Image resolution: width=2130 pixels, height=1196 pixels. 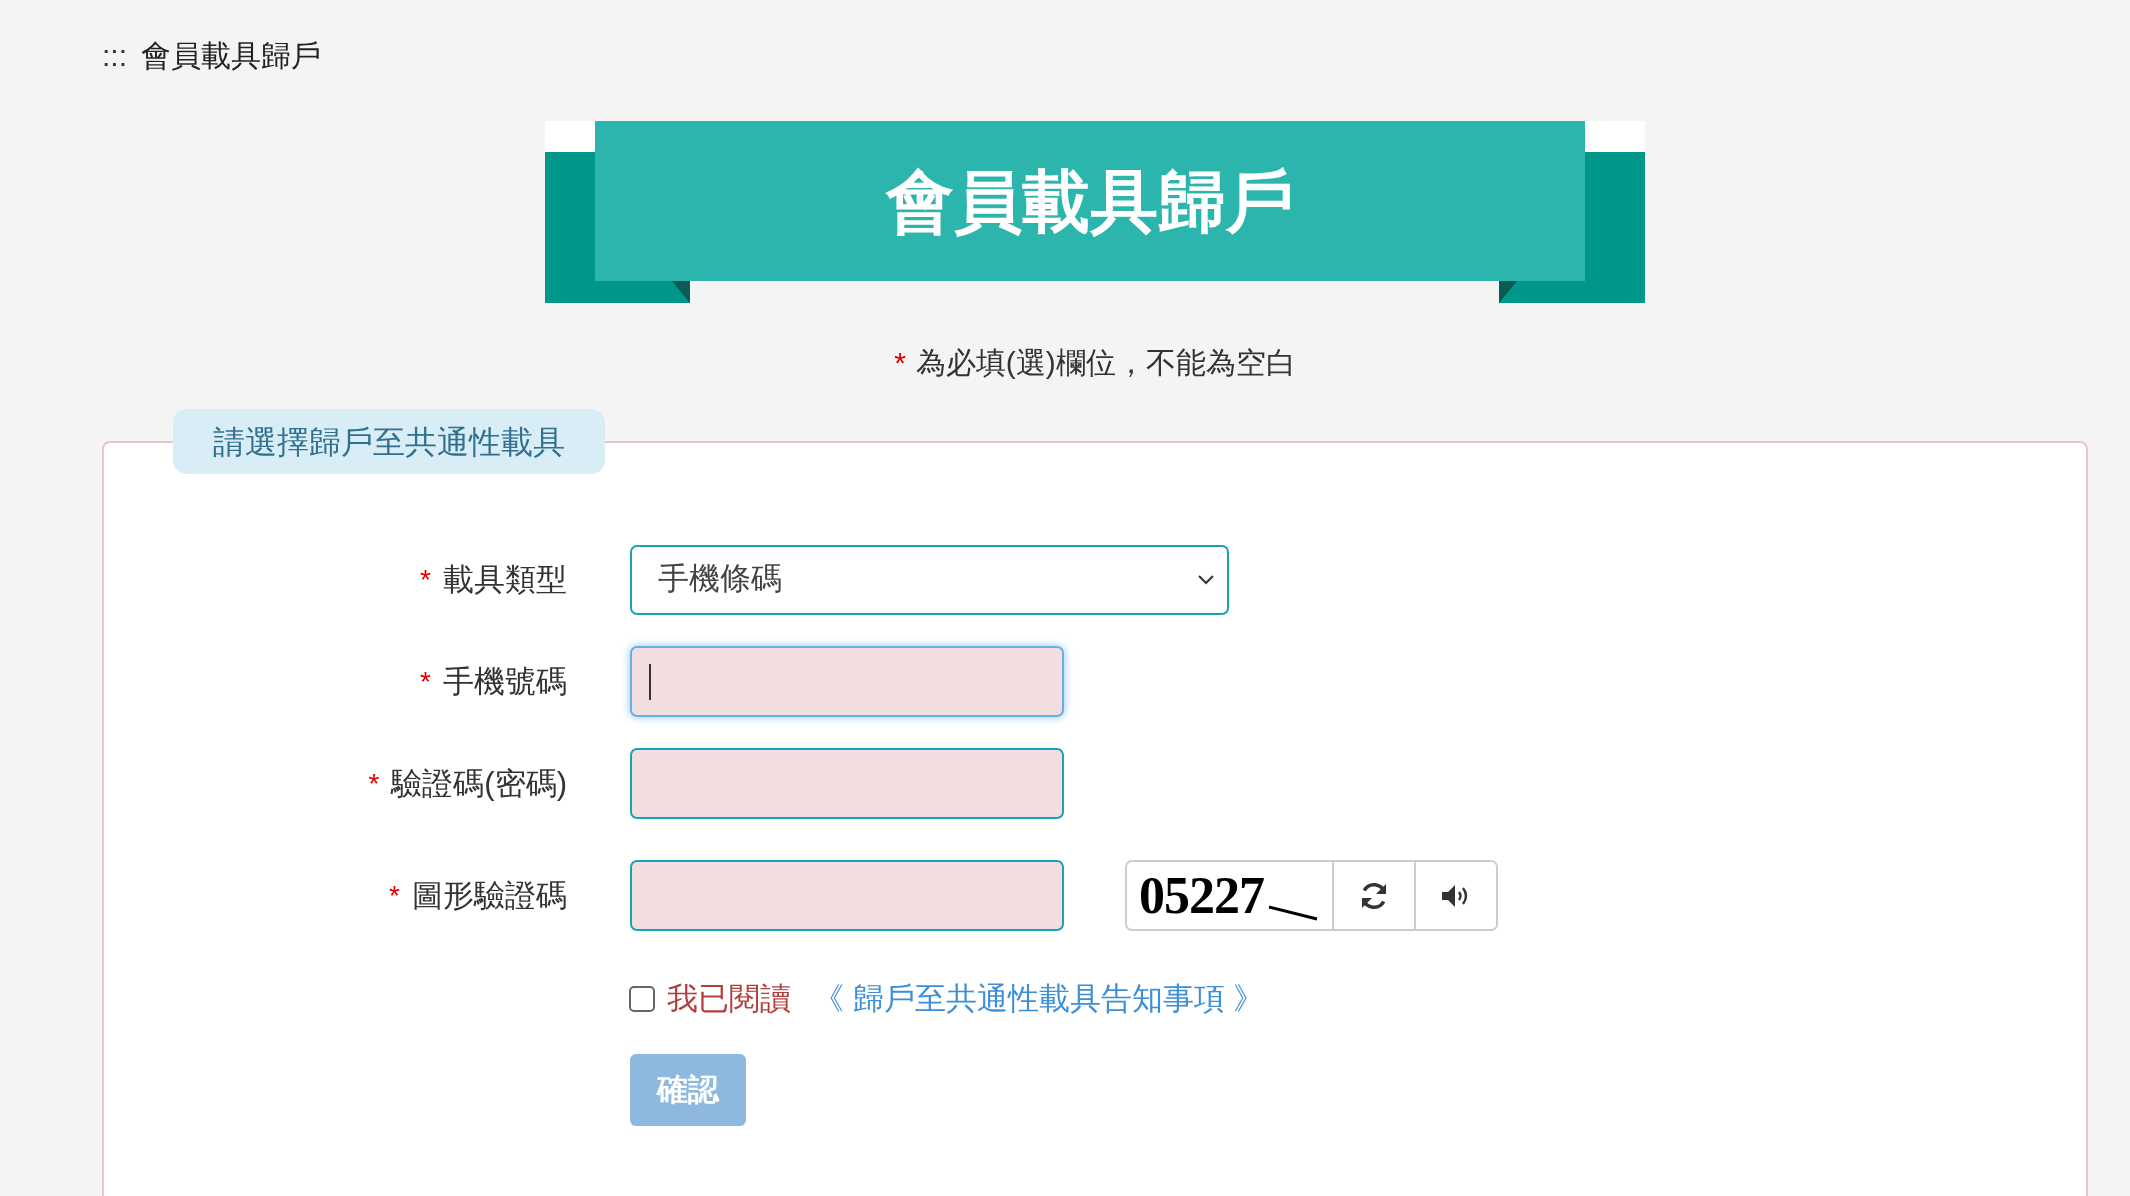 I want to click on page-title: 會員載具歸戶, so click(x=1090, y=201).